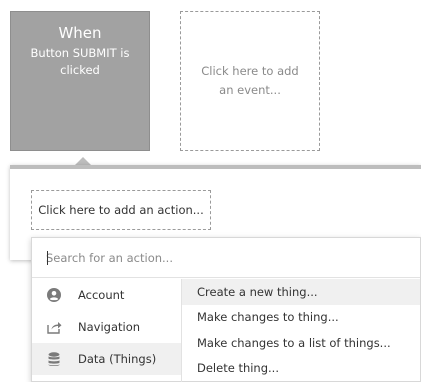  What do you see at coordinates (80, 81) in the screenshot?
I see `event-card-button-clicked: When Button SUBMIT is clicked` at bounding box center [80, 81].